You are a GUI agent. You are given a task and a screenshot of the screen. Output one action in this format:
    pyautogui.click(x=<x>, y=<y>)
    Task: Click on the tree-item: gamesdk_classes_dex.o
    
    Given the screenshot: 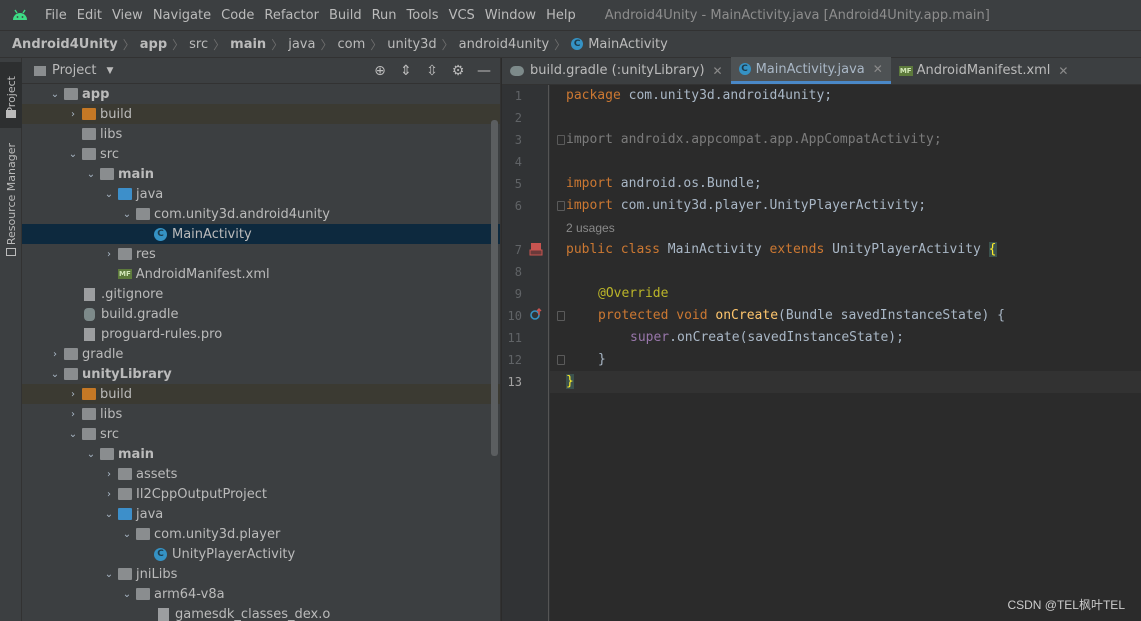 What is the action you would take?
    pyautogui.click(x=261, y=612)
    